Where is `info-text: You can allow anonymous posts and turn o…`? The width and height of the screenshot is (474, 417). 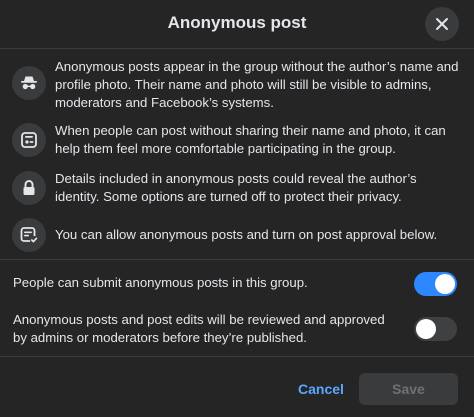 info-text: You can allow anonymous posts and turn o… is located at coordinates (246, 234).